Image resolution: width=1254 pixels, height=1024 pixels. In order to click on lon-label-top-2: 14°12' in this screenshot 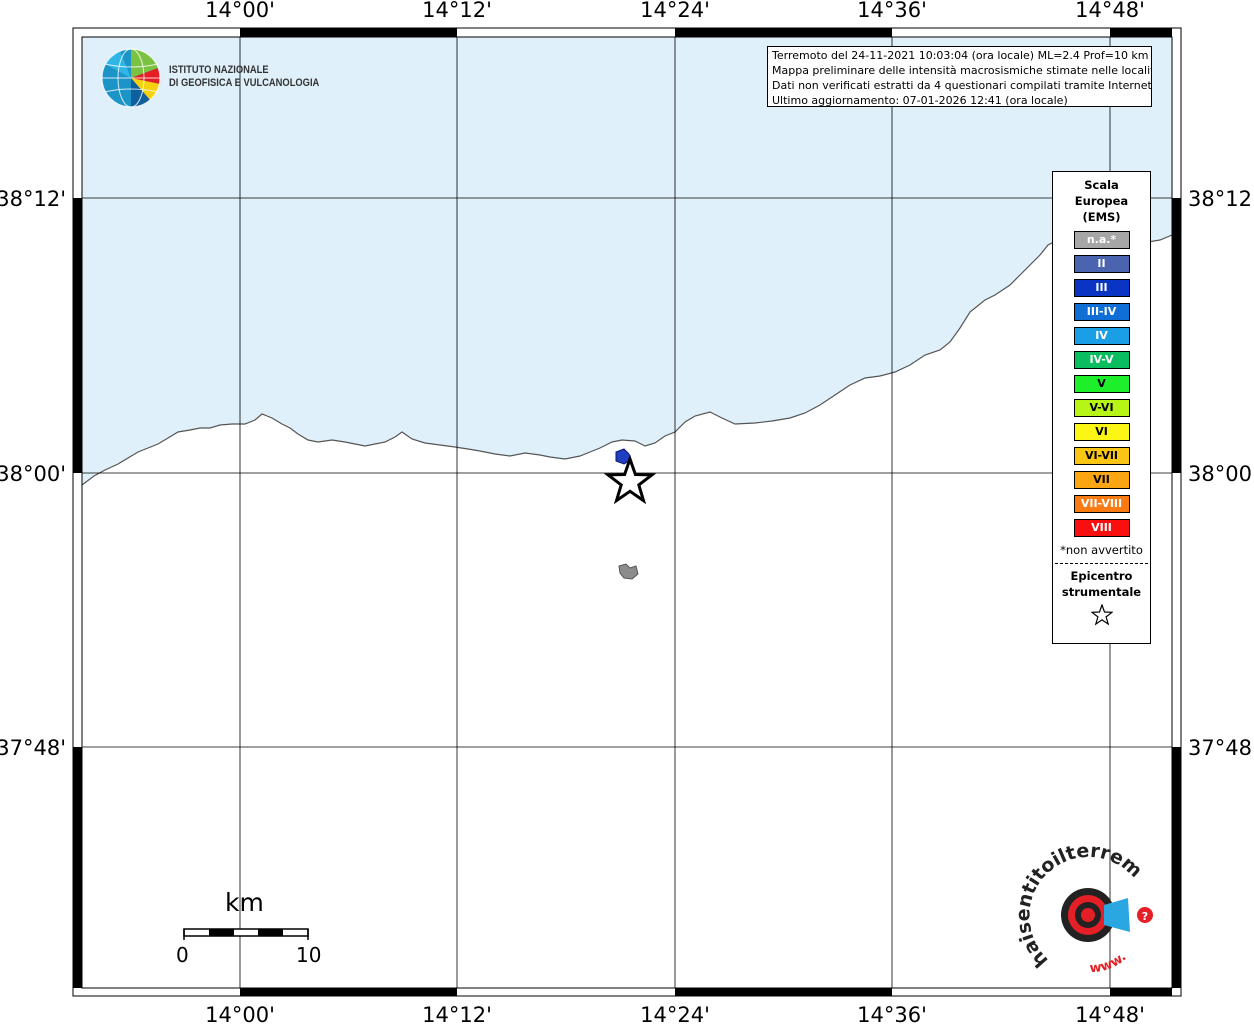, I will do `click(457, 11)`.